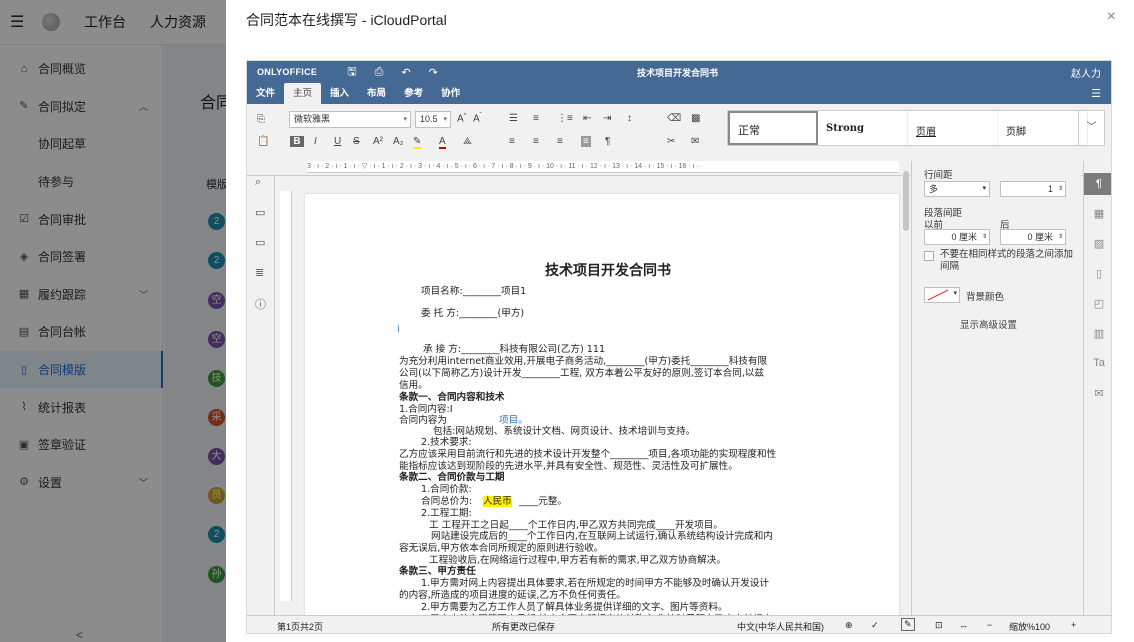 The image size is (1134, 642). I want to click on style-footer: 页脚, so click(1043, 128).